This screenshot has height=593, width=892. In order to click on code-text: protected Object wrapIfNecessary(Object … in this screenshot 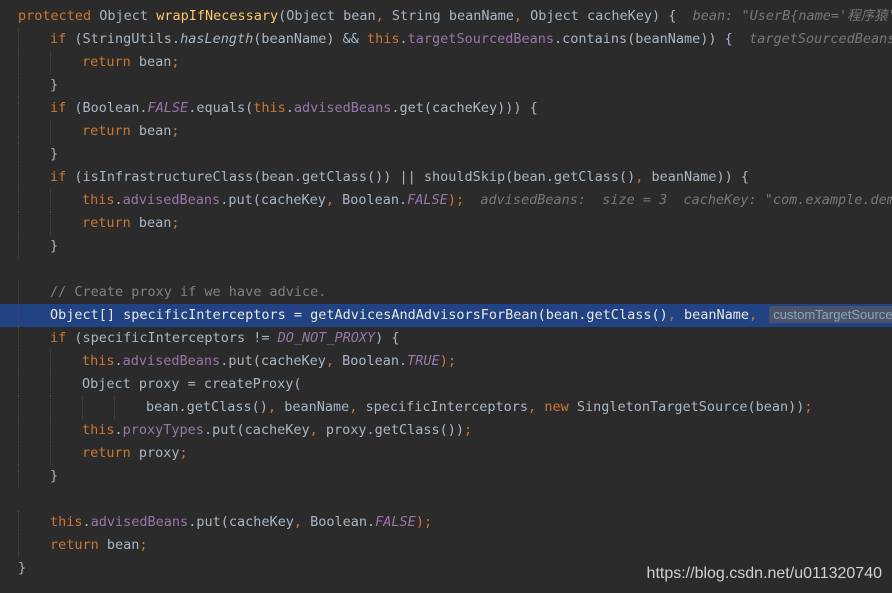, I will do `click(455, 16)`.